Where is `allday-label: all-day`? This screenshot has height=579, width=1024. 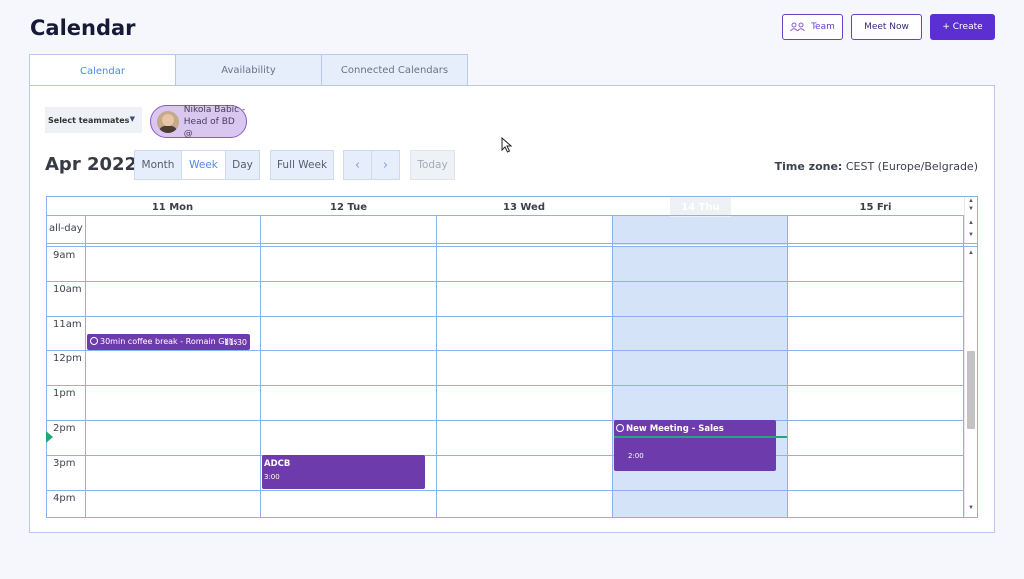 allday-label: all-day is located at coordinates (66, 228).